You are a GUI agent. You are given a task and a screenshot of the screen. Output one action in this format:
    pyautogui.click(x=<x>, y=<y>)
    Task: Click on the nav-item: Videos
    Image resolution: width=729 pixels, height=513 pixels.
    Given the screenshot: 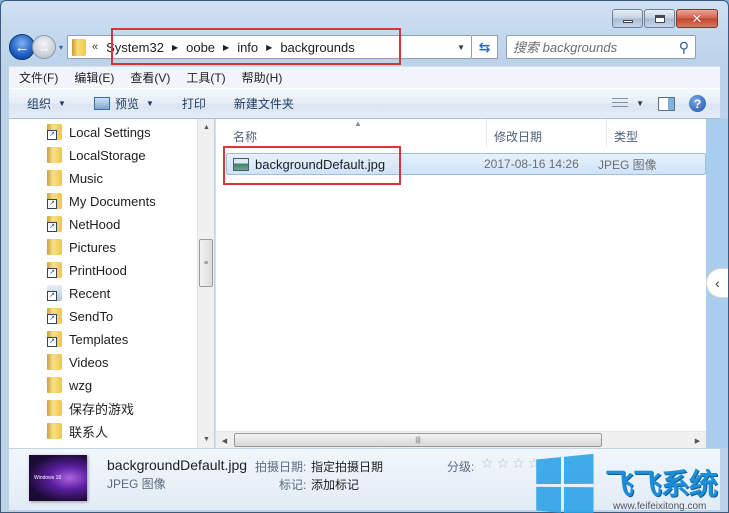 What is the action you would take?
    pyautogui.click(x=78, y=362)
    